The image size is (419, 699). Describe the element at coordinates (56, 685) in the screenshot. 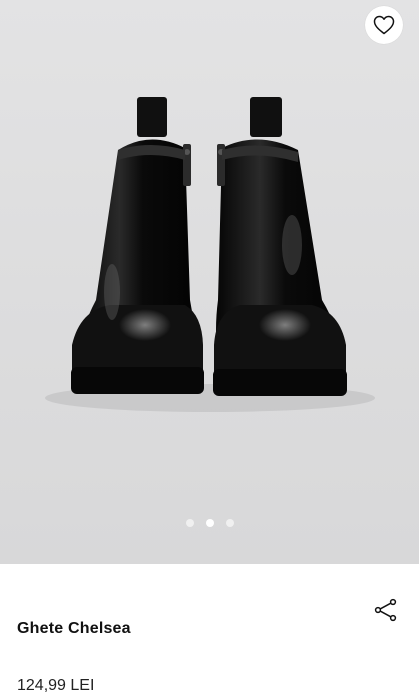

I see `product-price: 124,99 LEI` at that location.